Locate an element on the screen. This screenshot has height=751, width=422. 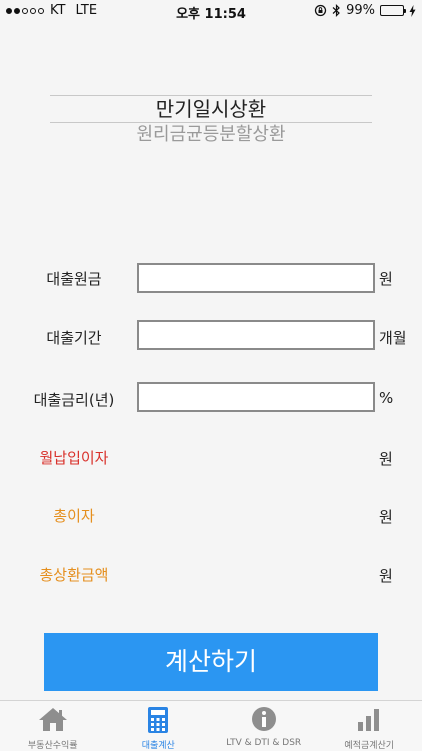
home-icon is located at coordinates (53, 719).